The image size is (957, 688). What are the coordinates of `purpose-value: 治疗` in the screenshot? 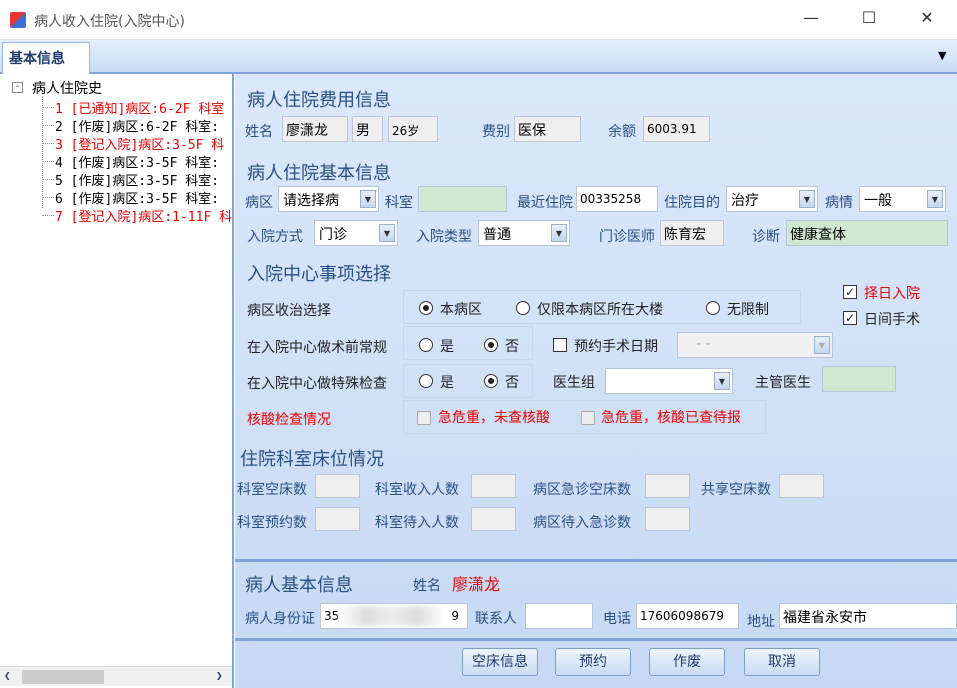 It's located at (745, 201).